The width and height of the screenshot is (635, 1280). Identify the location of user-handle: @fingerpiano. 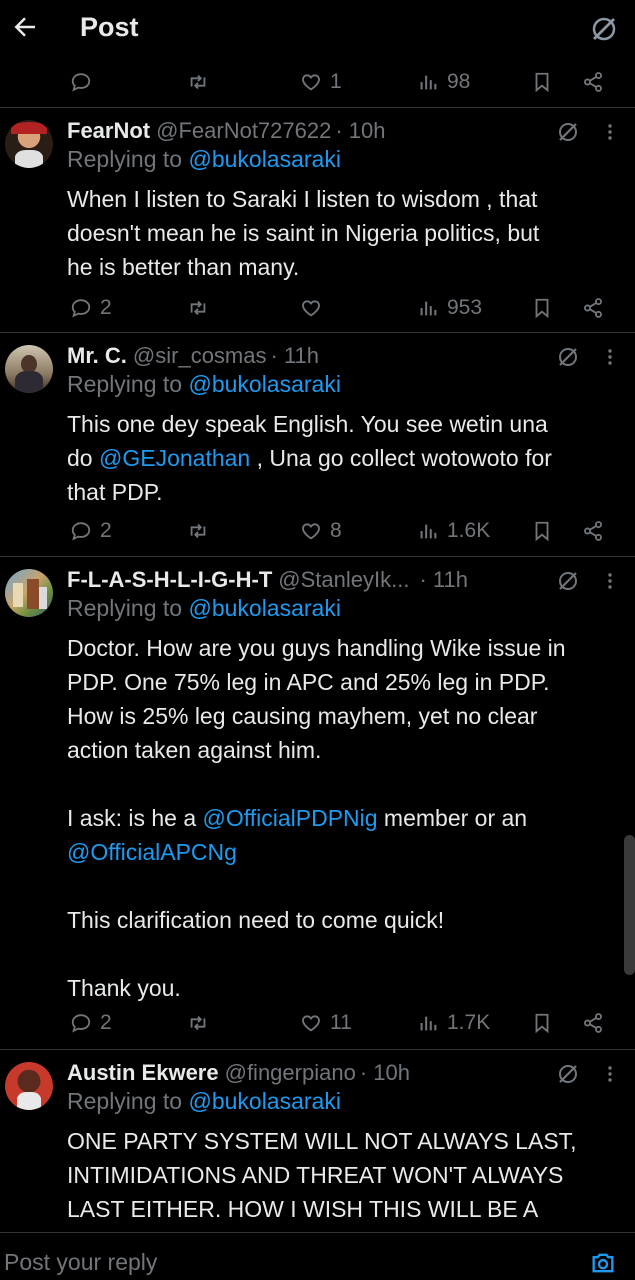
(290, 1073).